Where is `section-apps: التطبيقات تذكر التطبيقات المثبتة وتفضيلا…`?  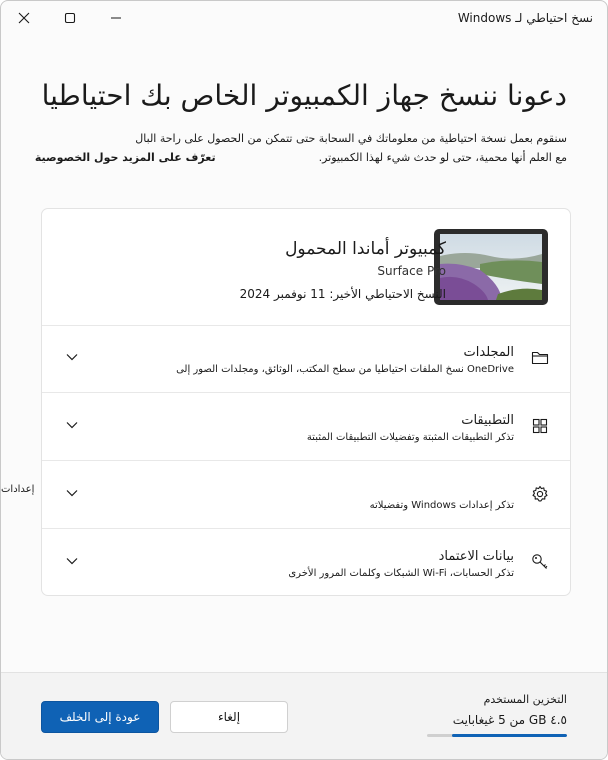
section-apps: التطبيقات تذكر التطبيقات المثبتة وتفضيلا… is located at coordinates (306, 427).